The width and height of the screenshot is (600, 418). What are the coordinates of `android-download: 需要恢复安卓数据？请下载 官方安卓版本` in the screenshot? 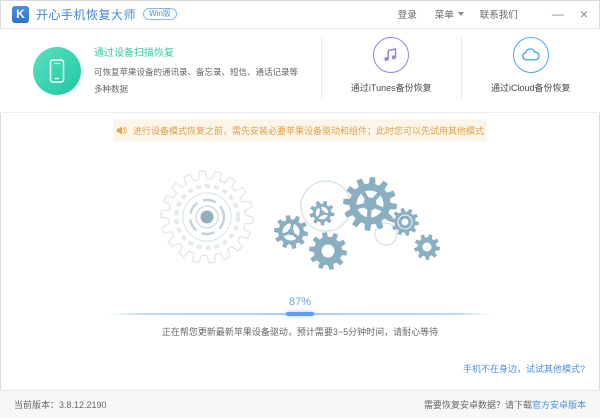 It's located at (505, 404).